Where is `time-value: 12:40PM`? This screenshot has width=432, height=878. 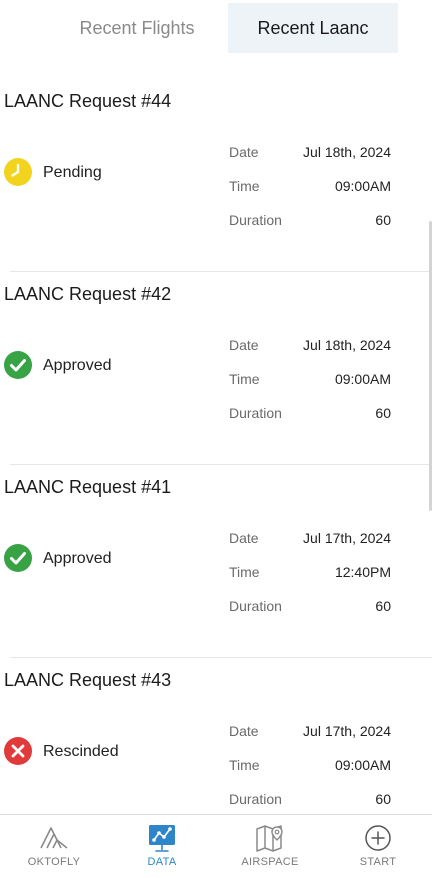 time-value: 12:40PM is located at coordinates (362, 572).